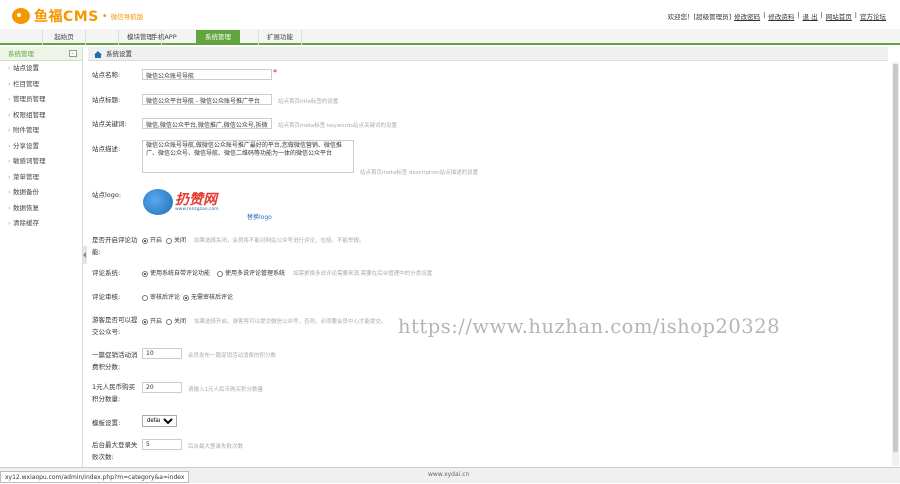 This screenshot has width=900, height=484. What do you see at coordinates (98, 54) in the screenshot?
I see `home-icon` at bounding box center [98, 54].